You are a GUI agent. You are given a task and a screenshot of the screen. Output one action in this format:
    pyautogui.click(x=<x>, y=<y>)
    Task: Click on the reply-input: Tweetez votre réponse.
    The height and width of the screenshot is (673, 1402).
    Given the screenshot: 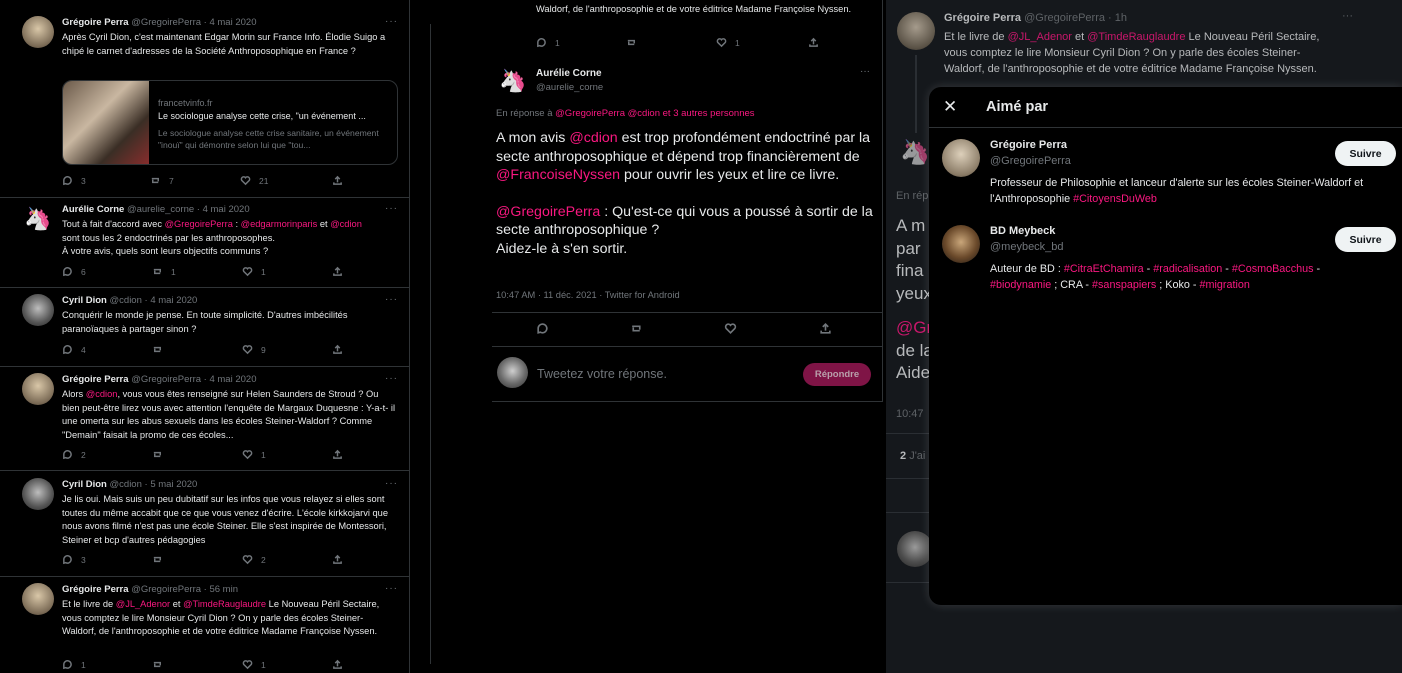 What is the action you would take?
    pyautogui.click(x=602, y=374)
    